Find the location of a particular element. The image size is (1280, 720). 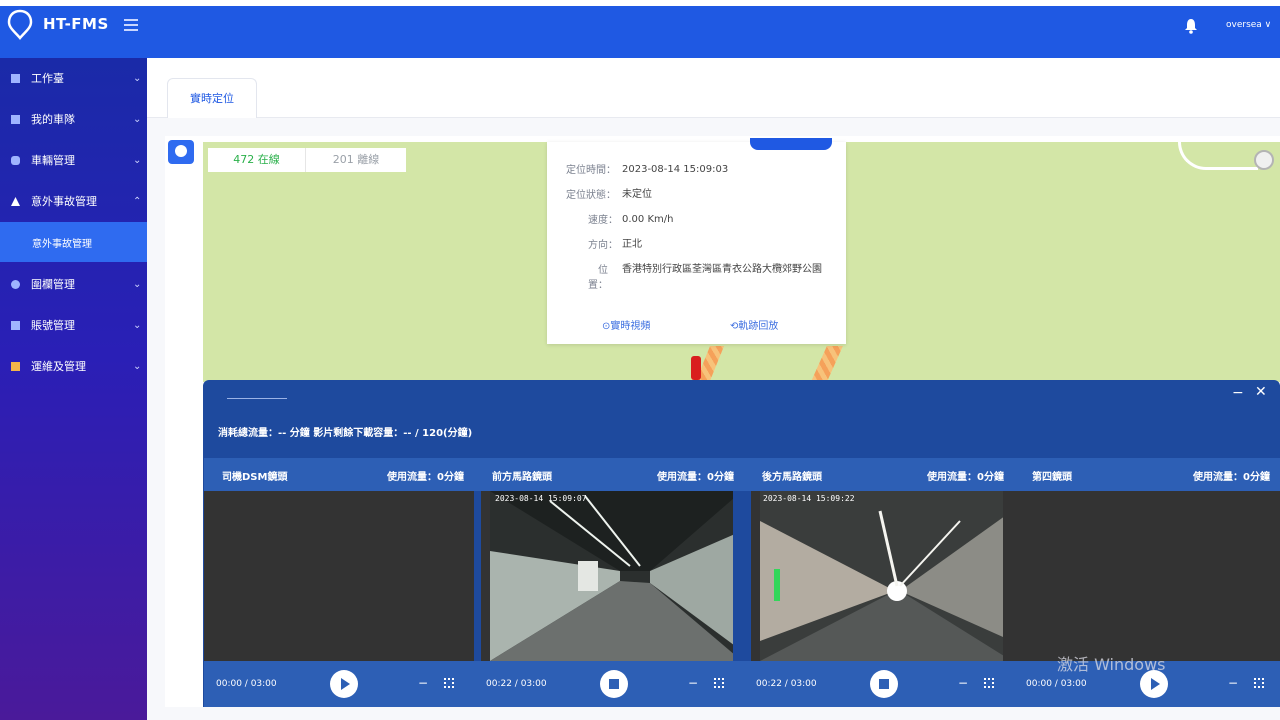

sidebar-item-label: 工作臺 is located at coordinates (47, 78).